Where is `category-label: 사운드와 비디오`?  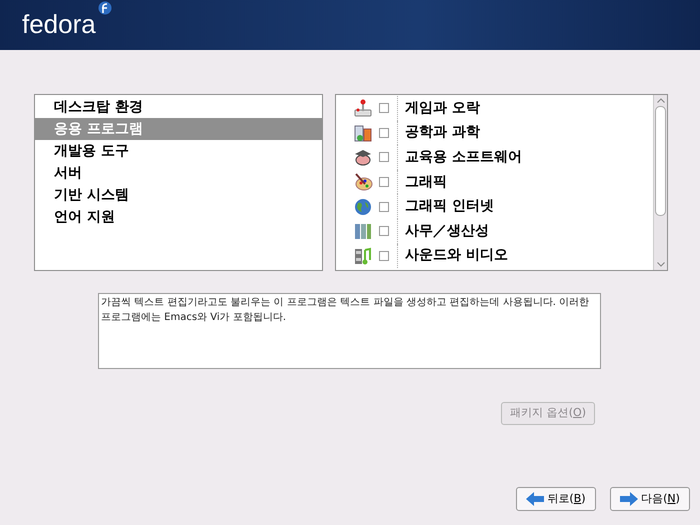
category-label: 사운드와 비디오 is located at coordinates (456, 255).